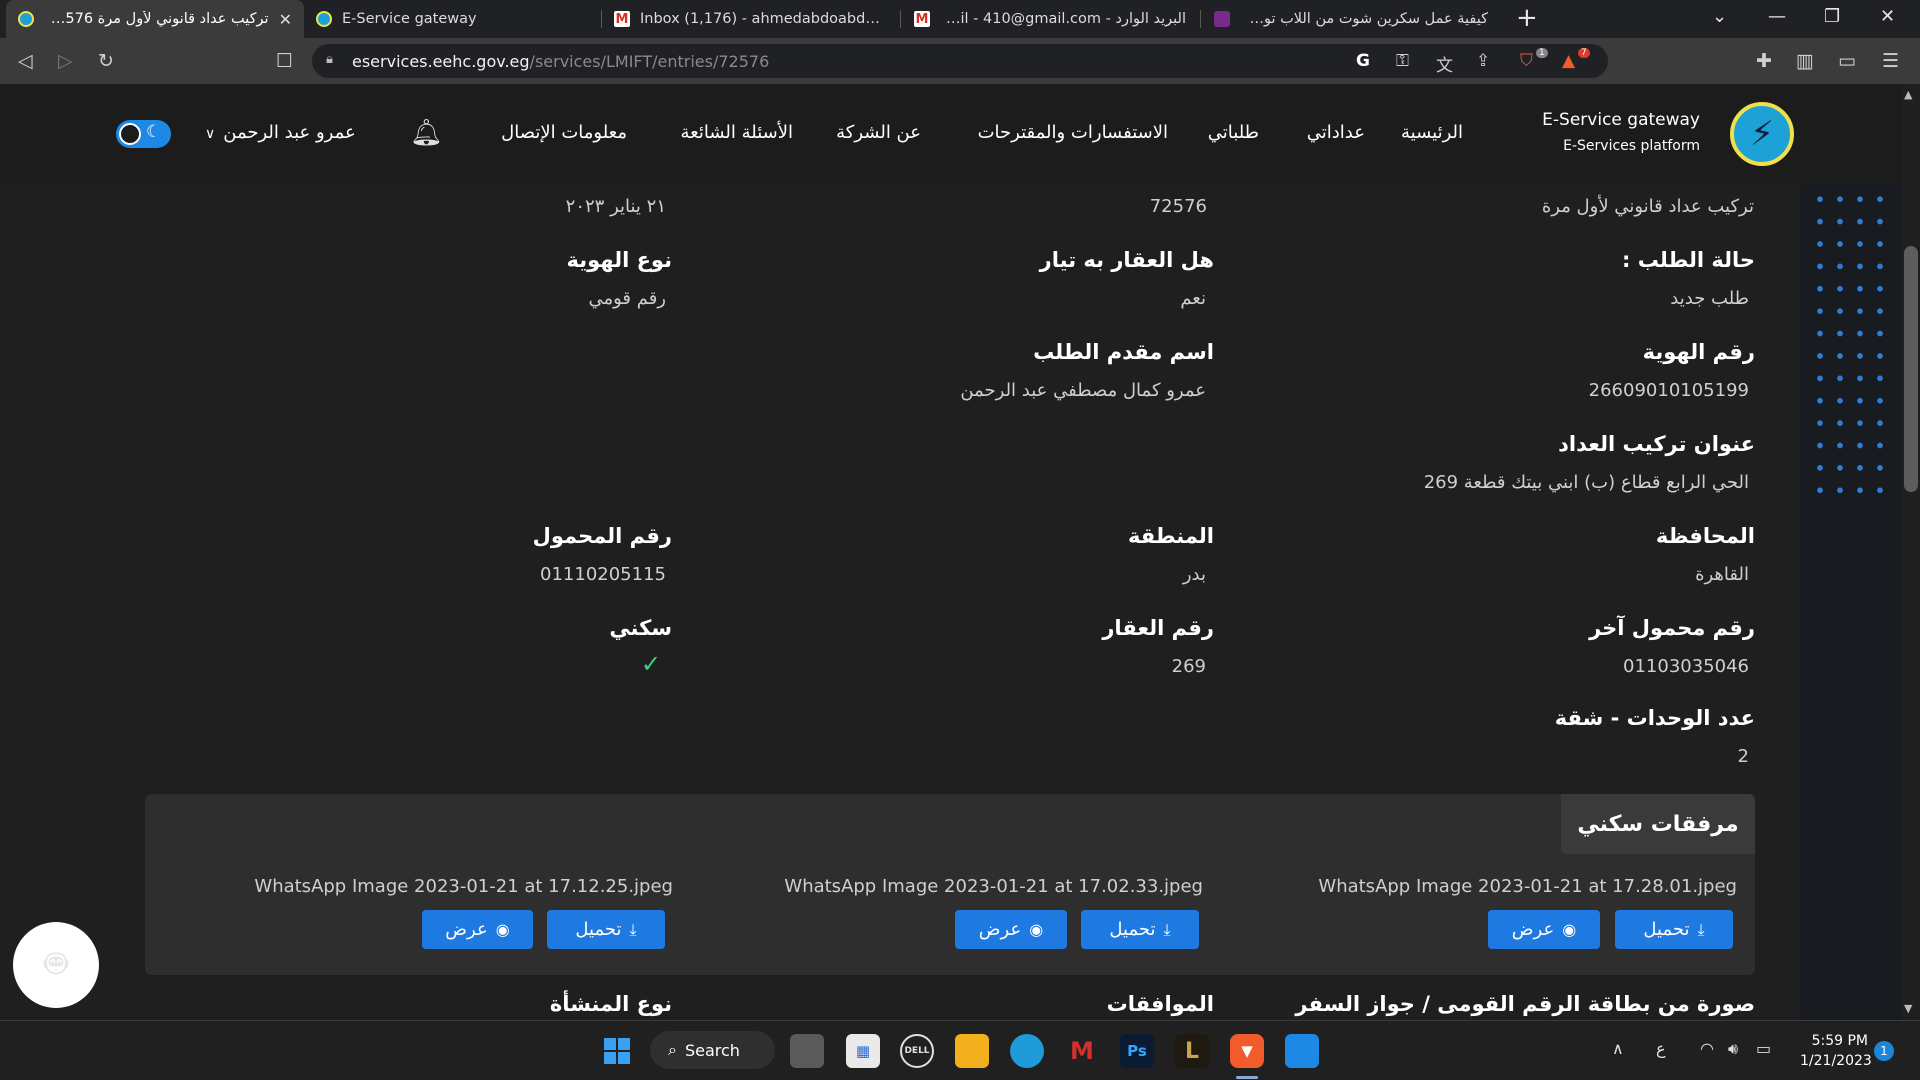 This screenshot has width=1920, height=1080. What do you see at coordinates (1764, 61) in the screenshot?
I see `extensions-icon: ✚` at bounding box center [1764, 61].